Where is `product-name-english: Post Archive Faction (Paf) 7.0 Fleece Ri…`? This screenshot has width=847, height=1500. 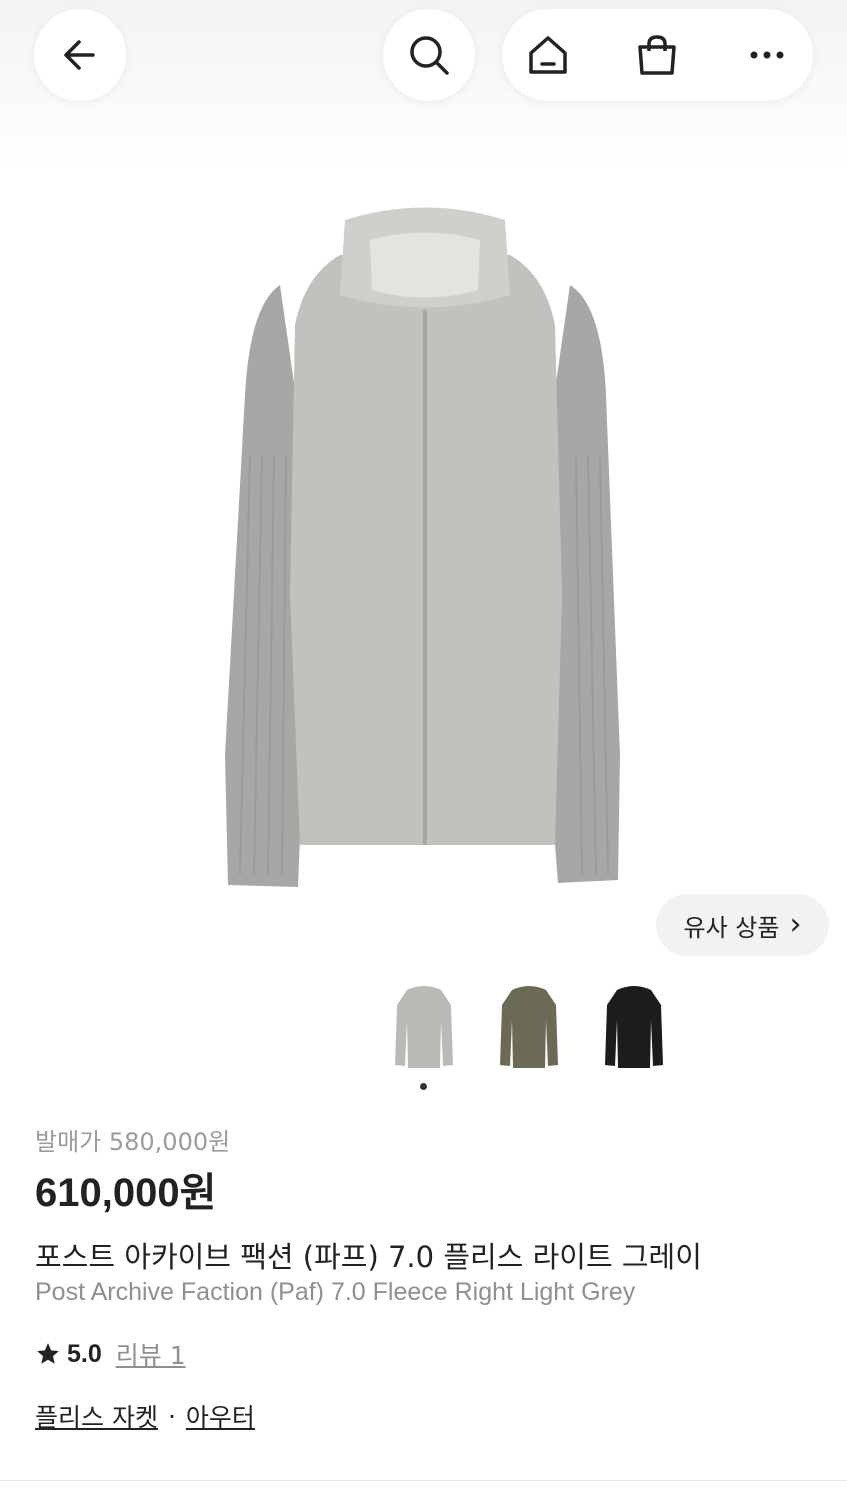 product-name-english: Post Archive Faction (Paf) 7.0 Fleece Ri… is located at coordinates (335, 1292).